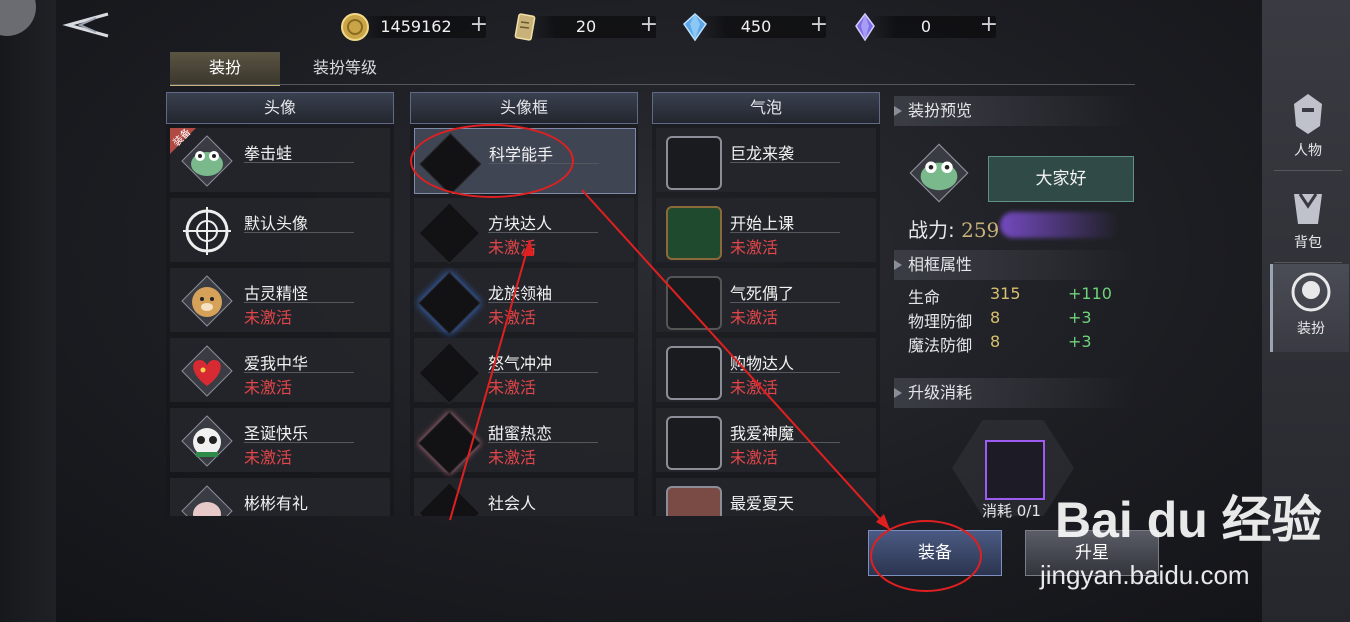  I want to click on baidu-watermark-url: jingyan.baidu.com, so click(1145, 575).